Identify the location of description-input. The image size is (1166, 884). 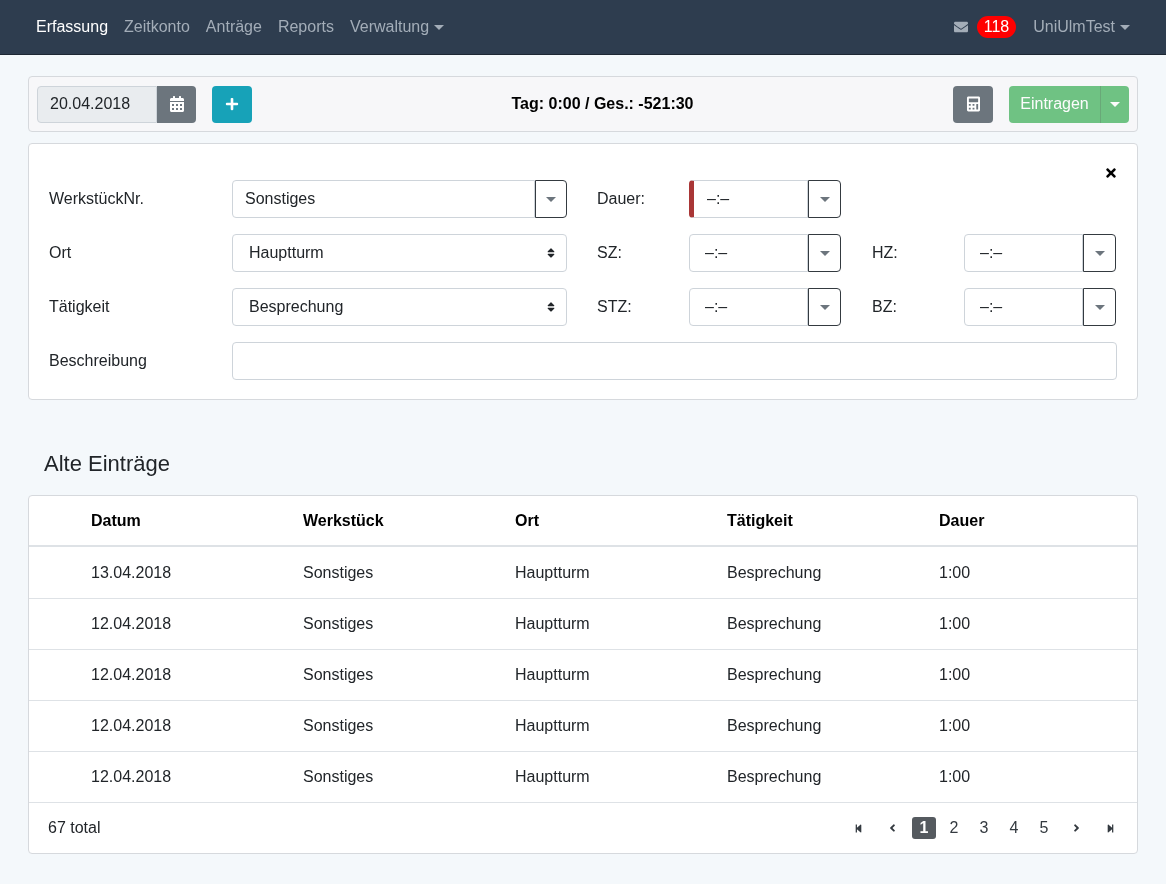
(674, 361).